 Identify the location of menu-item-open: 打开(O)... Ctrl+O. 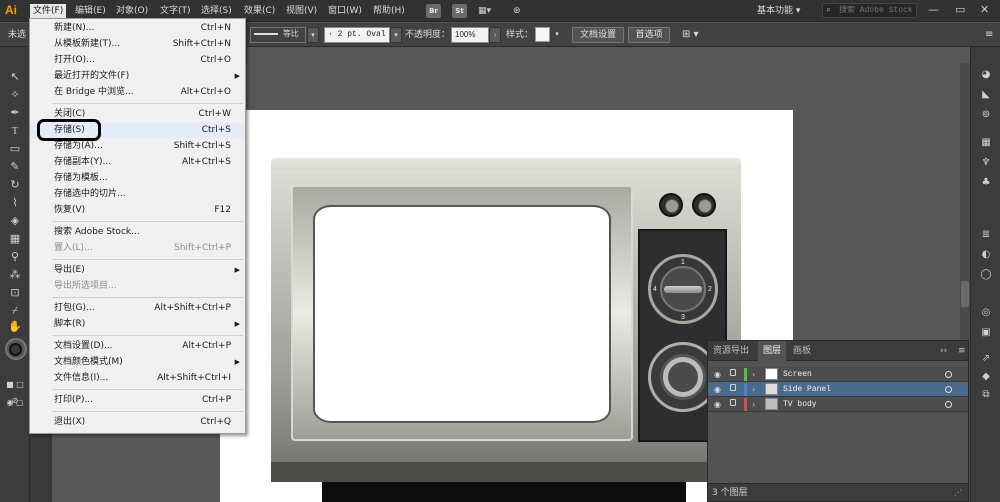
(137, 60).